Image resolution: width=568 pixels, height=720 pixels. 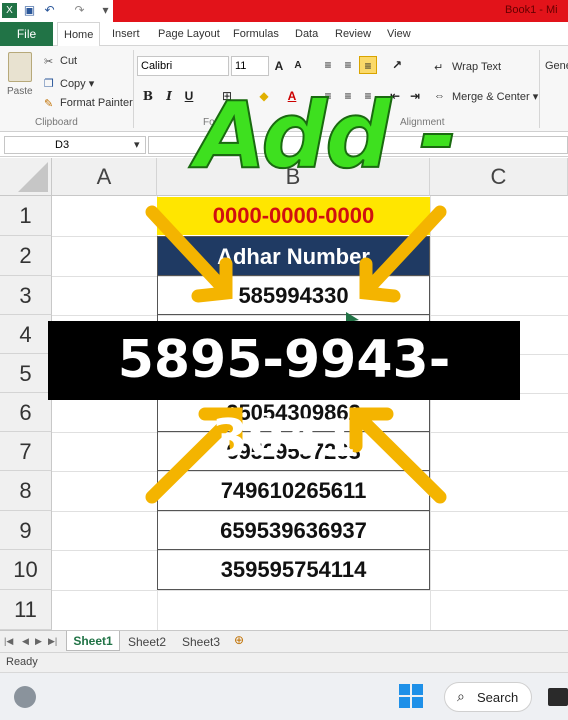 I want to click on sheet-nav-last-icon: ▶|, so click(x=52, y=641).